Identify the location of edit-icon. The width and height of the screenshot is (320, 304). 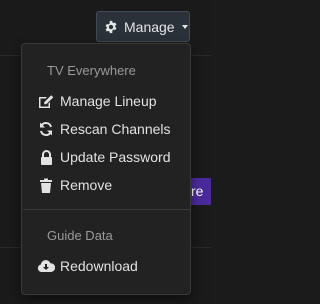
(46, 101).